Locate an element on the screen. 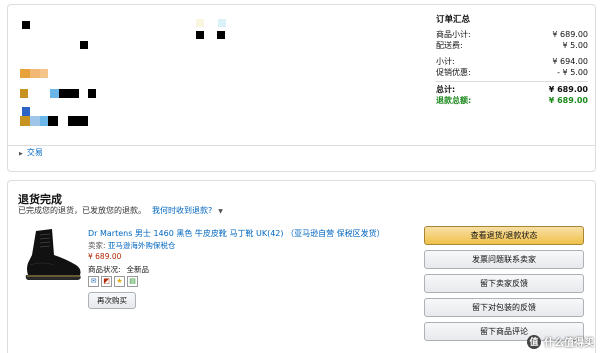  summary-row-total: 总计: ¥ 689.00 is located at coordinates (512, 89).